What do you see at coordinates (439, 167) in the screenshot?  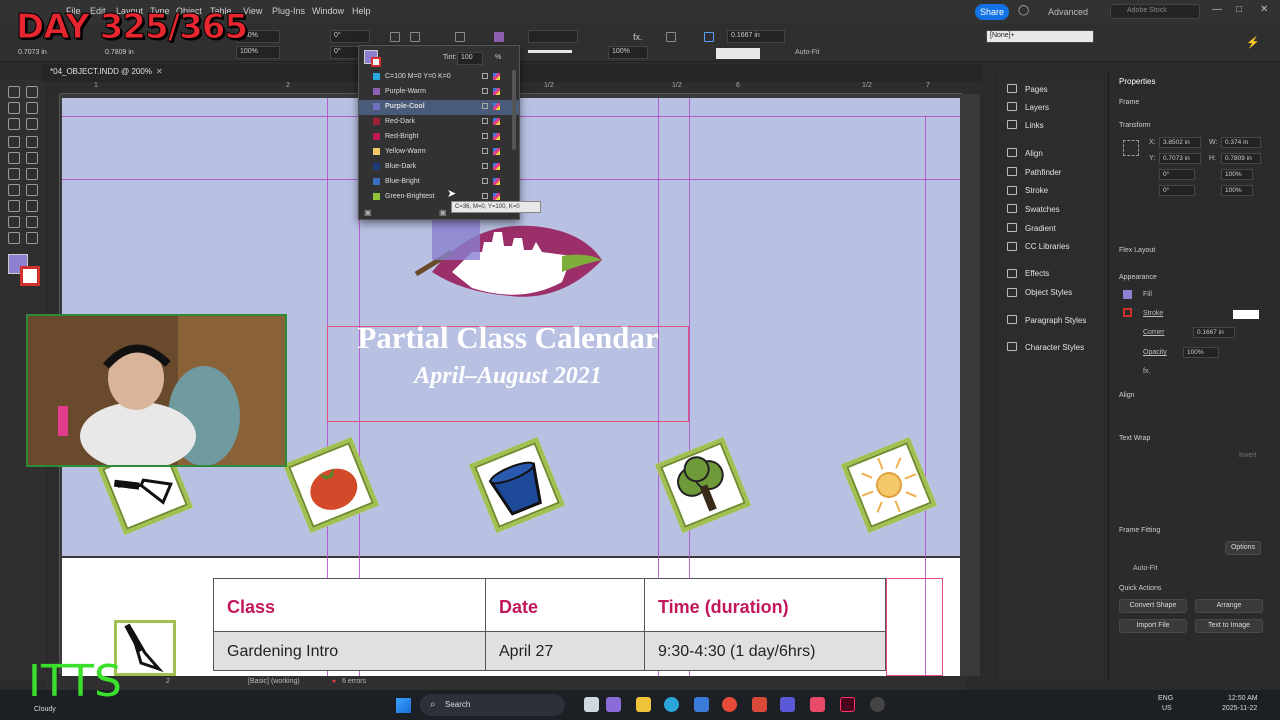 I see `swatch-row: Blue-Dark` at bounding box center [439, 167].